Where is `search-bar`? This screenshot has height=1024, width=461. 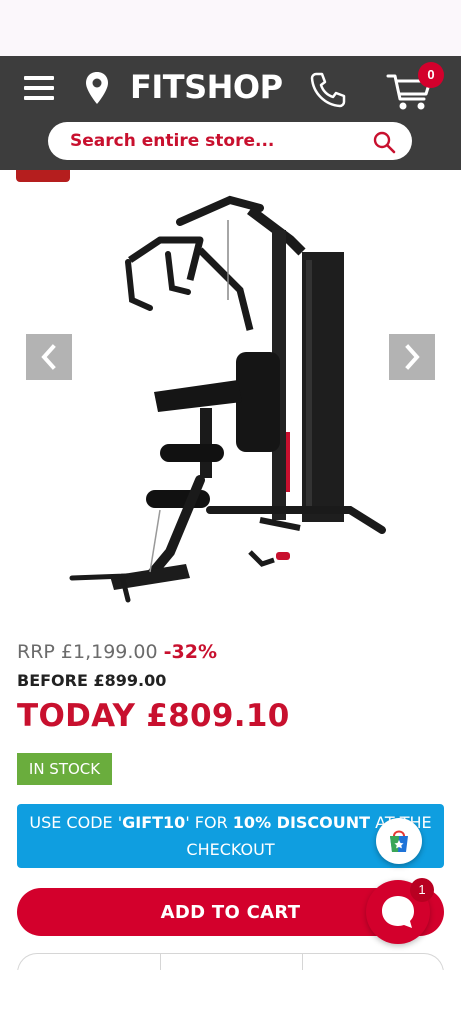
search-bar is located at coordinates (230, 141).